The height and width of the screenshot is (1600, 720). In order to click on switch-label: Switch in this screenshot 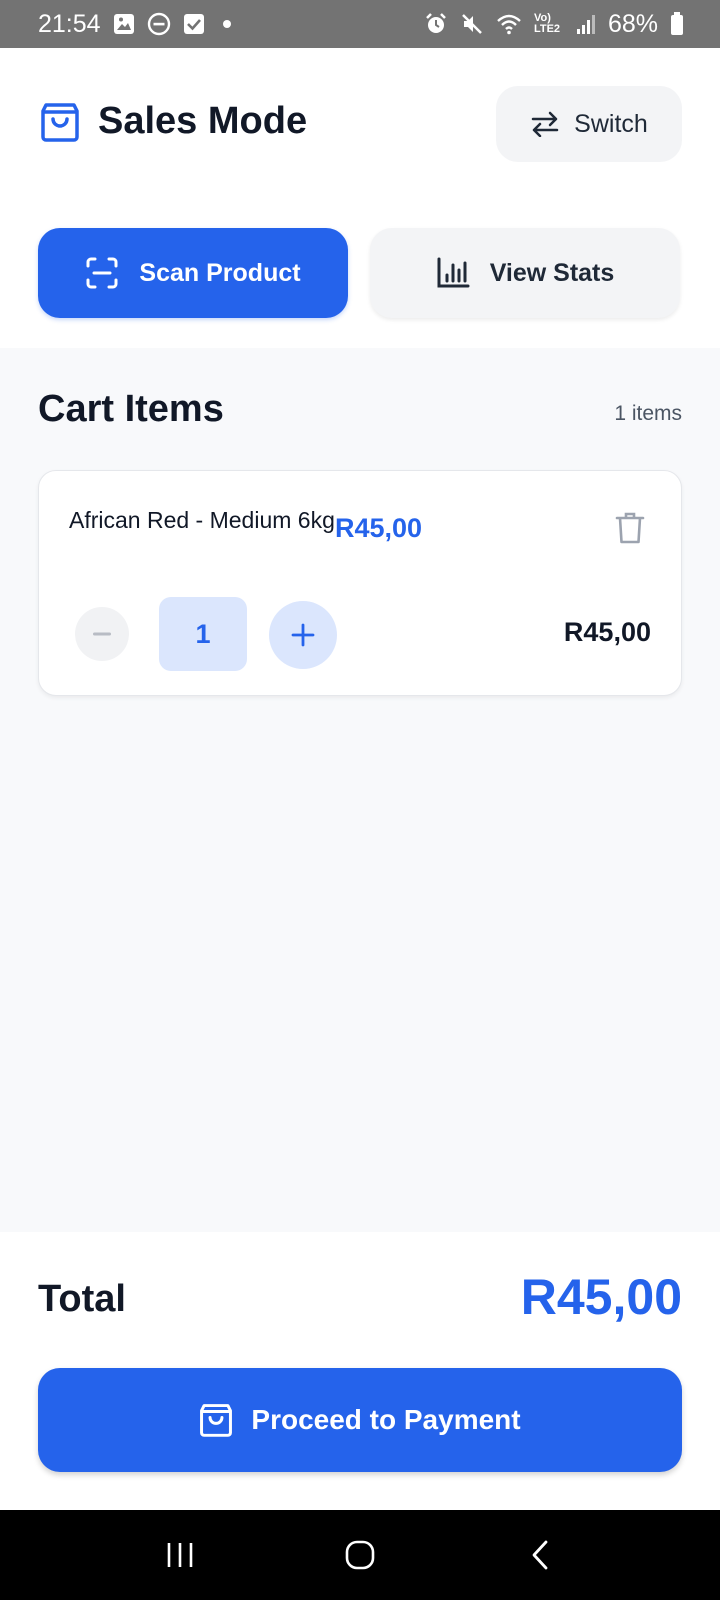, I will do `click(611, 123)`.